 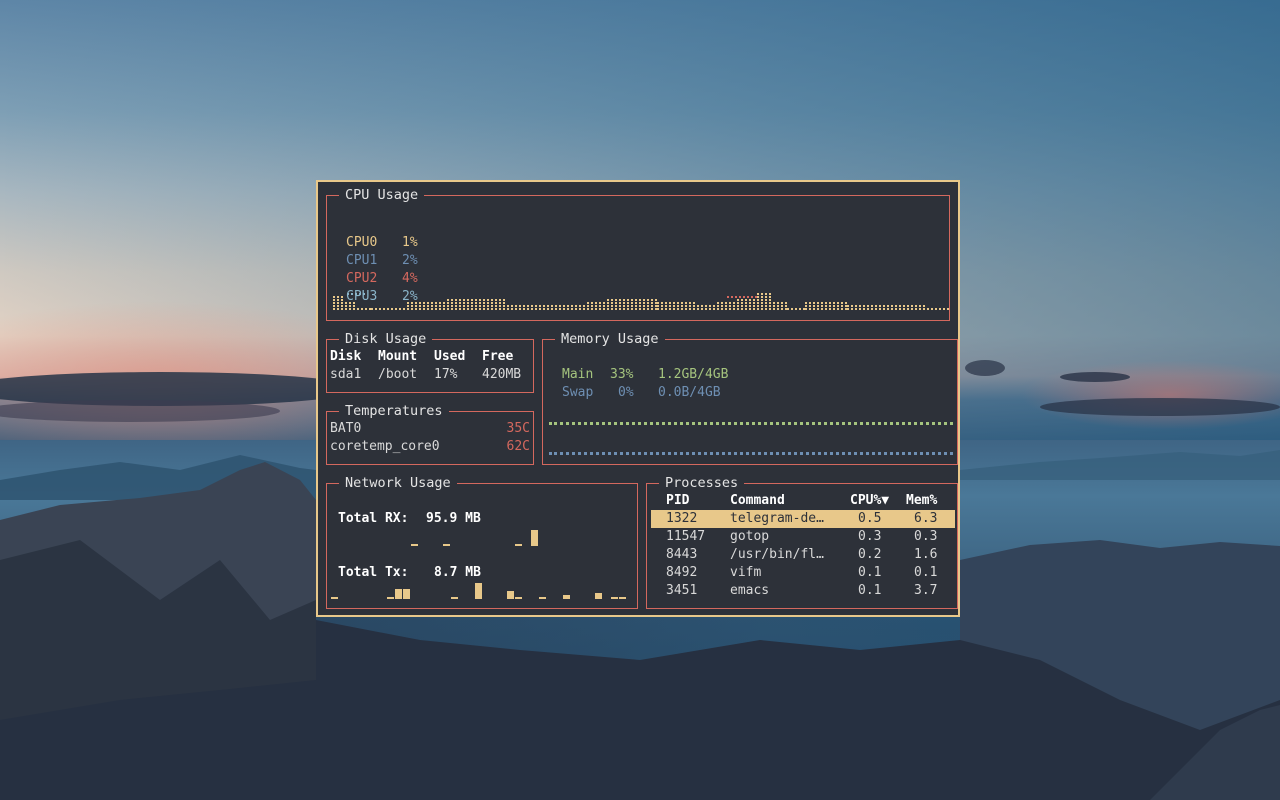 What do you see at coordinates (803, 555) in the screenshot?
I see `process-row: 8443 /usr/bin/fl… 0.2 1.6` at bounding box center [803, 555].